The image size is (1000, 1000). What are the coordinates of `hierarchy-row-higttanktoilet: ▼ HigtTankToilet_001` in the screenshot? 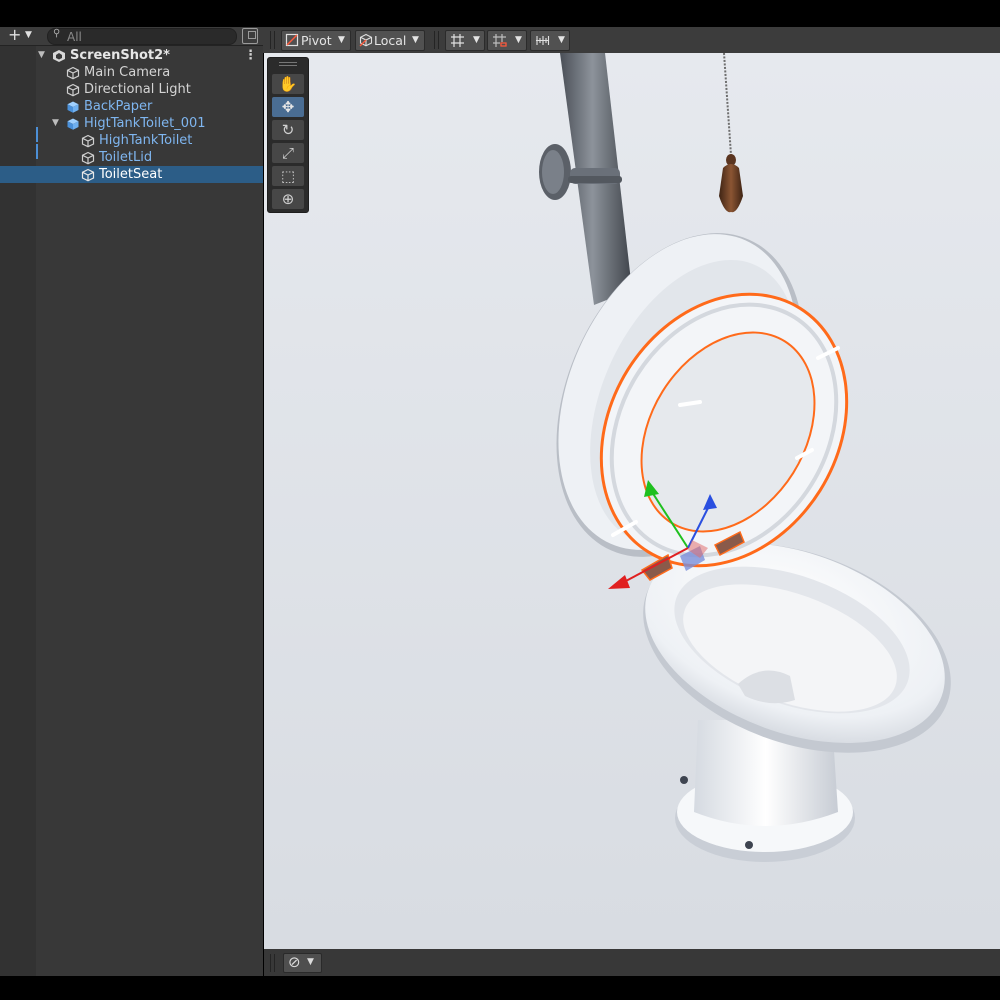 It's located at (131, 123).